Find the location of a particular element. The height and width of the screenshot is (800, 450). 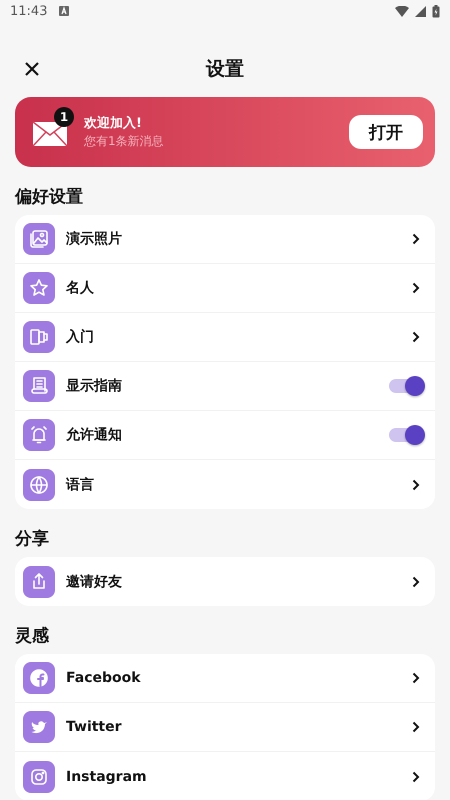

door-icon is located at coordinates (39, 337).